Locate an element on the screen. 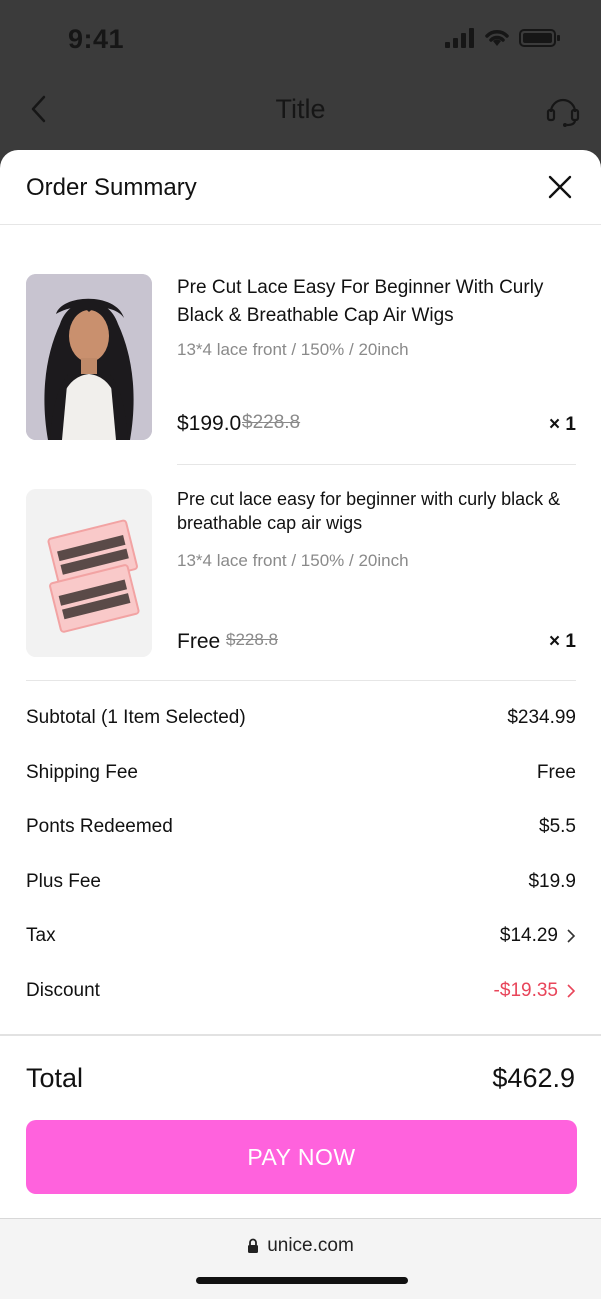 The width and height of the screenshot is (601, 1299). sheet-title: Order Summary is located at coordinates (111, 187).